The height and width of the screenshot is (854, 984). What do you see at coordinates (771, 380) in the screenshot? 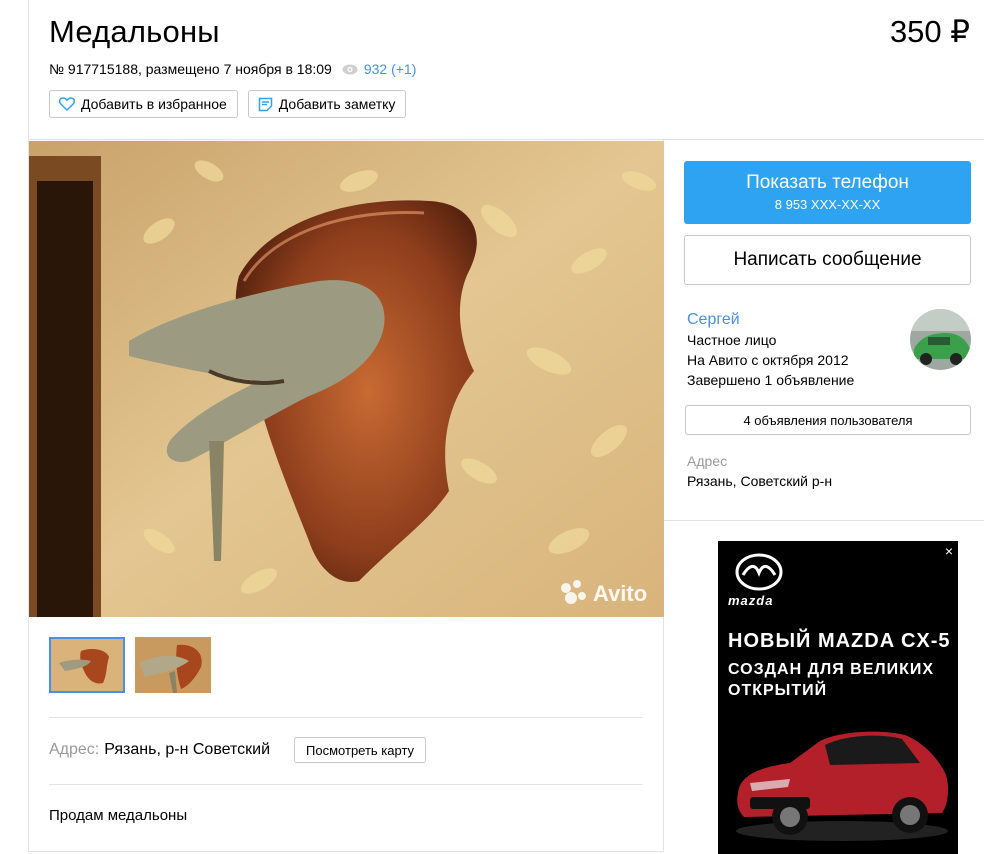
I see `seller-completed: Завершено 1 объявление` at bounding box center [771, 380].